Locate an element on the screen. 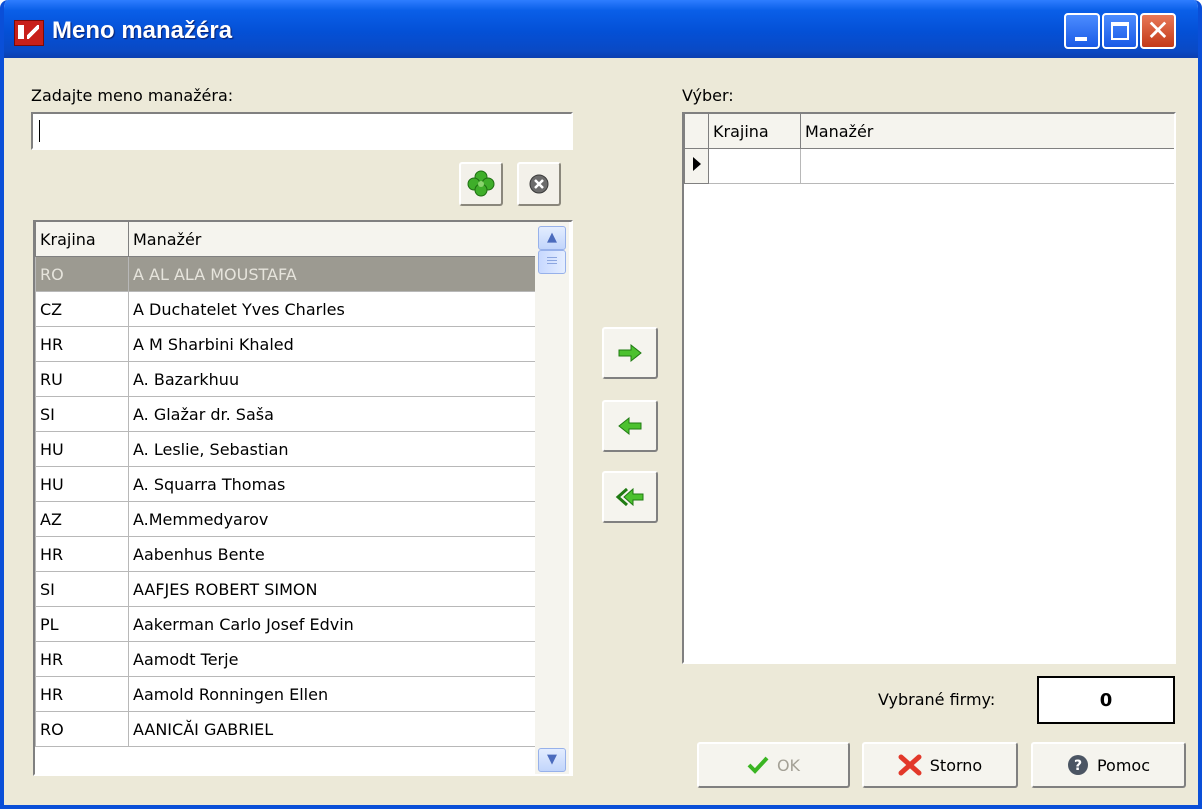 The height and width of the screenshot is (809, 1202). cell-country: PL is located at coordinates (82, 624).